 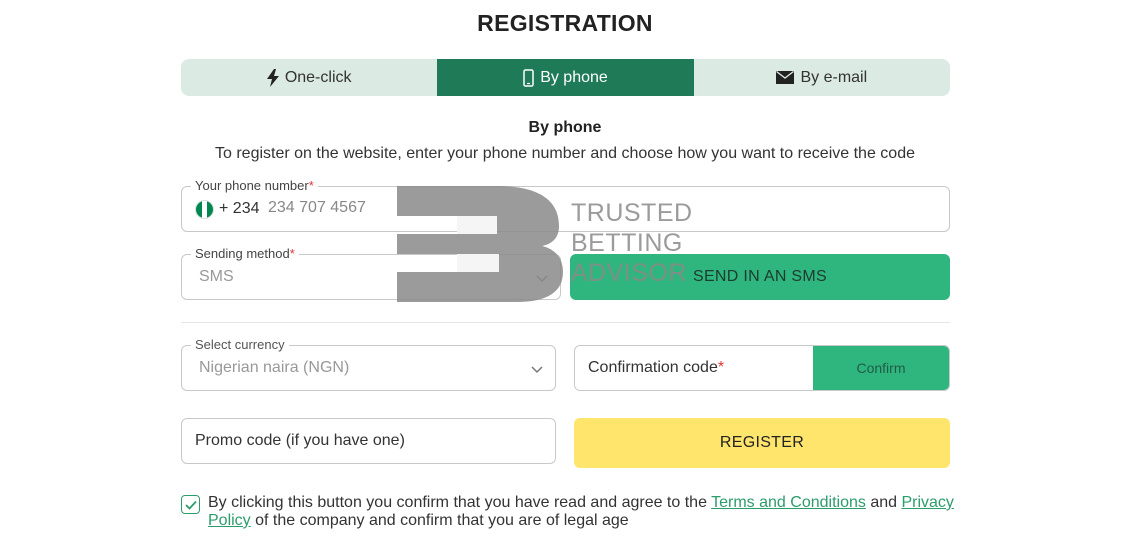 I want to click on phone-label: Your phone number*, so click(x=254, y=186).